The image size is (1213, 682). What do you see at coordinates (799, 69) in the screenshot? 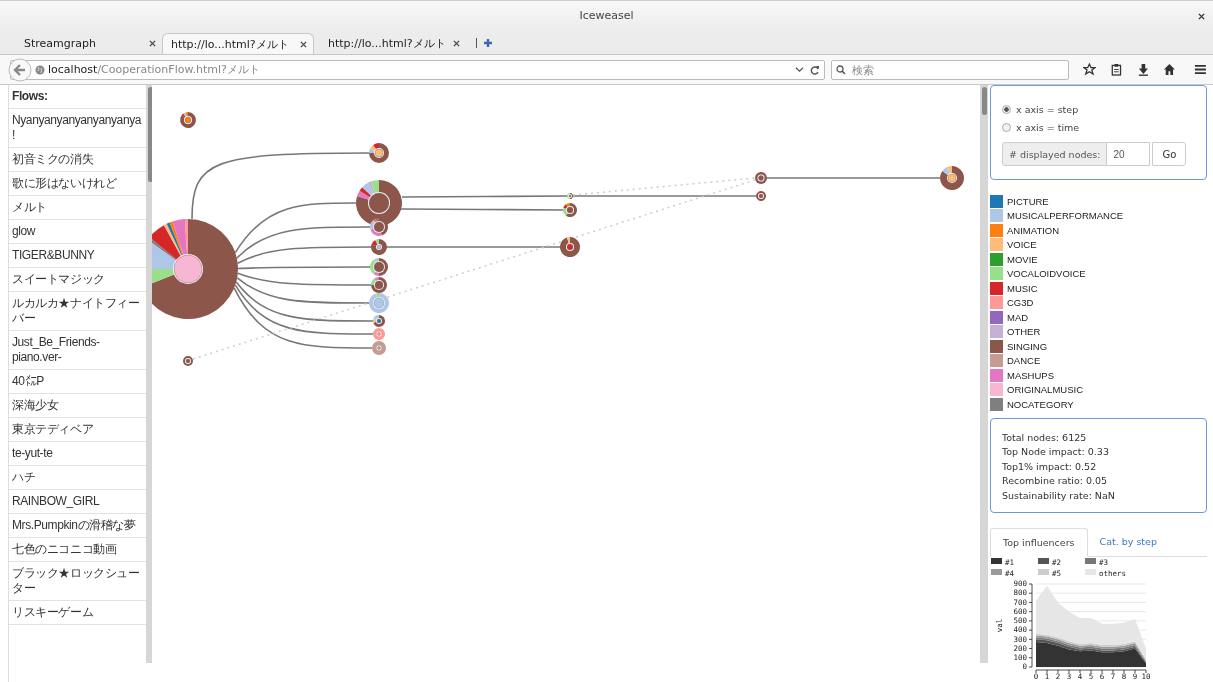
I see `dropdown-icon` at bounding box center [799, 69].